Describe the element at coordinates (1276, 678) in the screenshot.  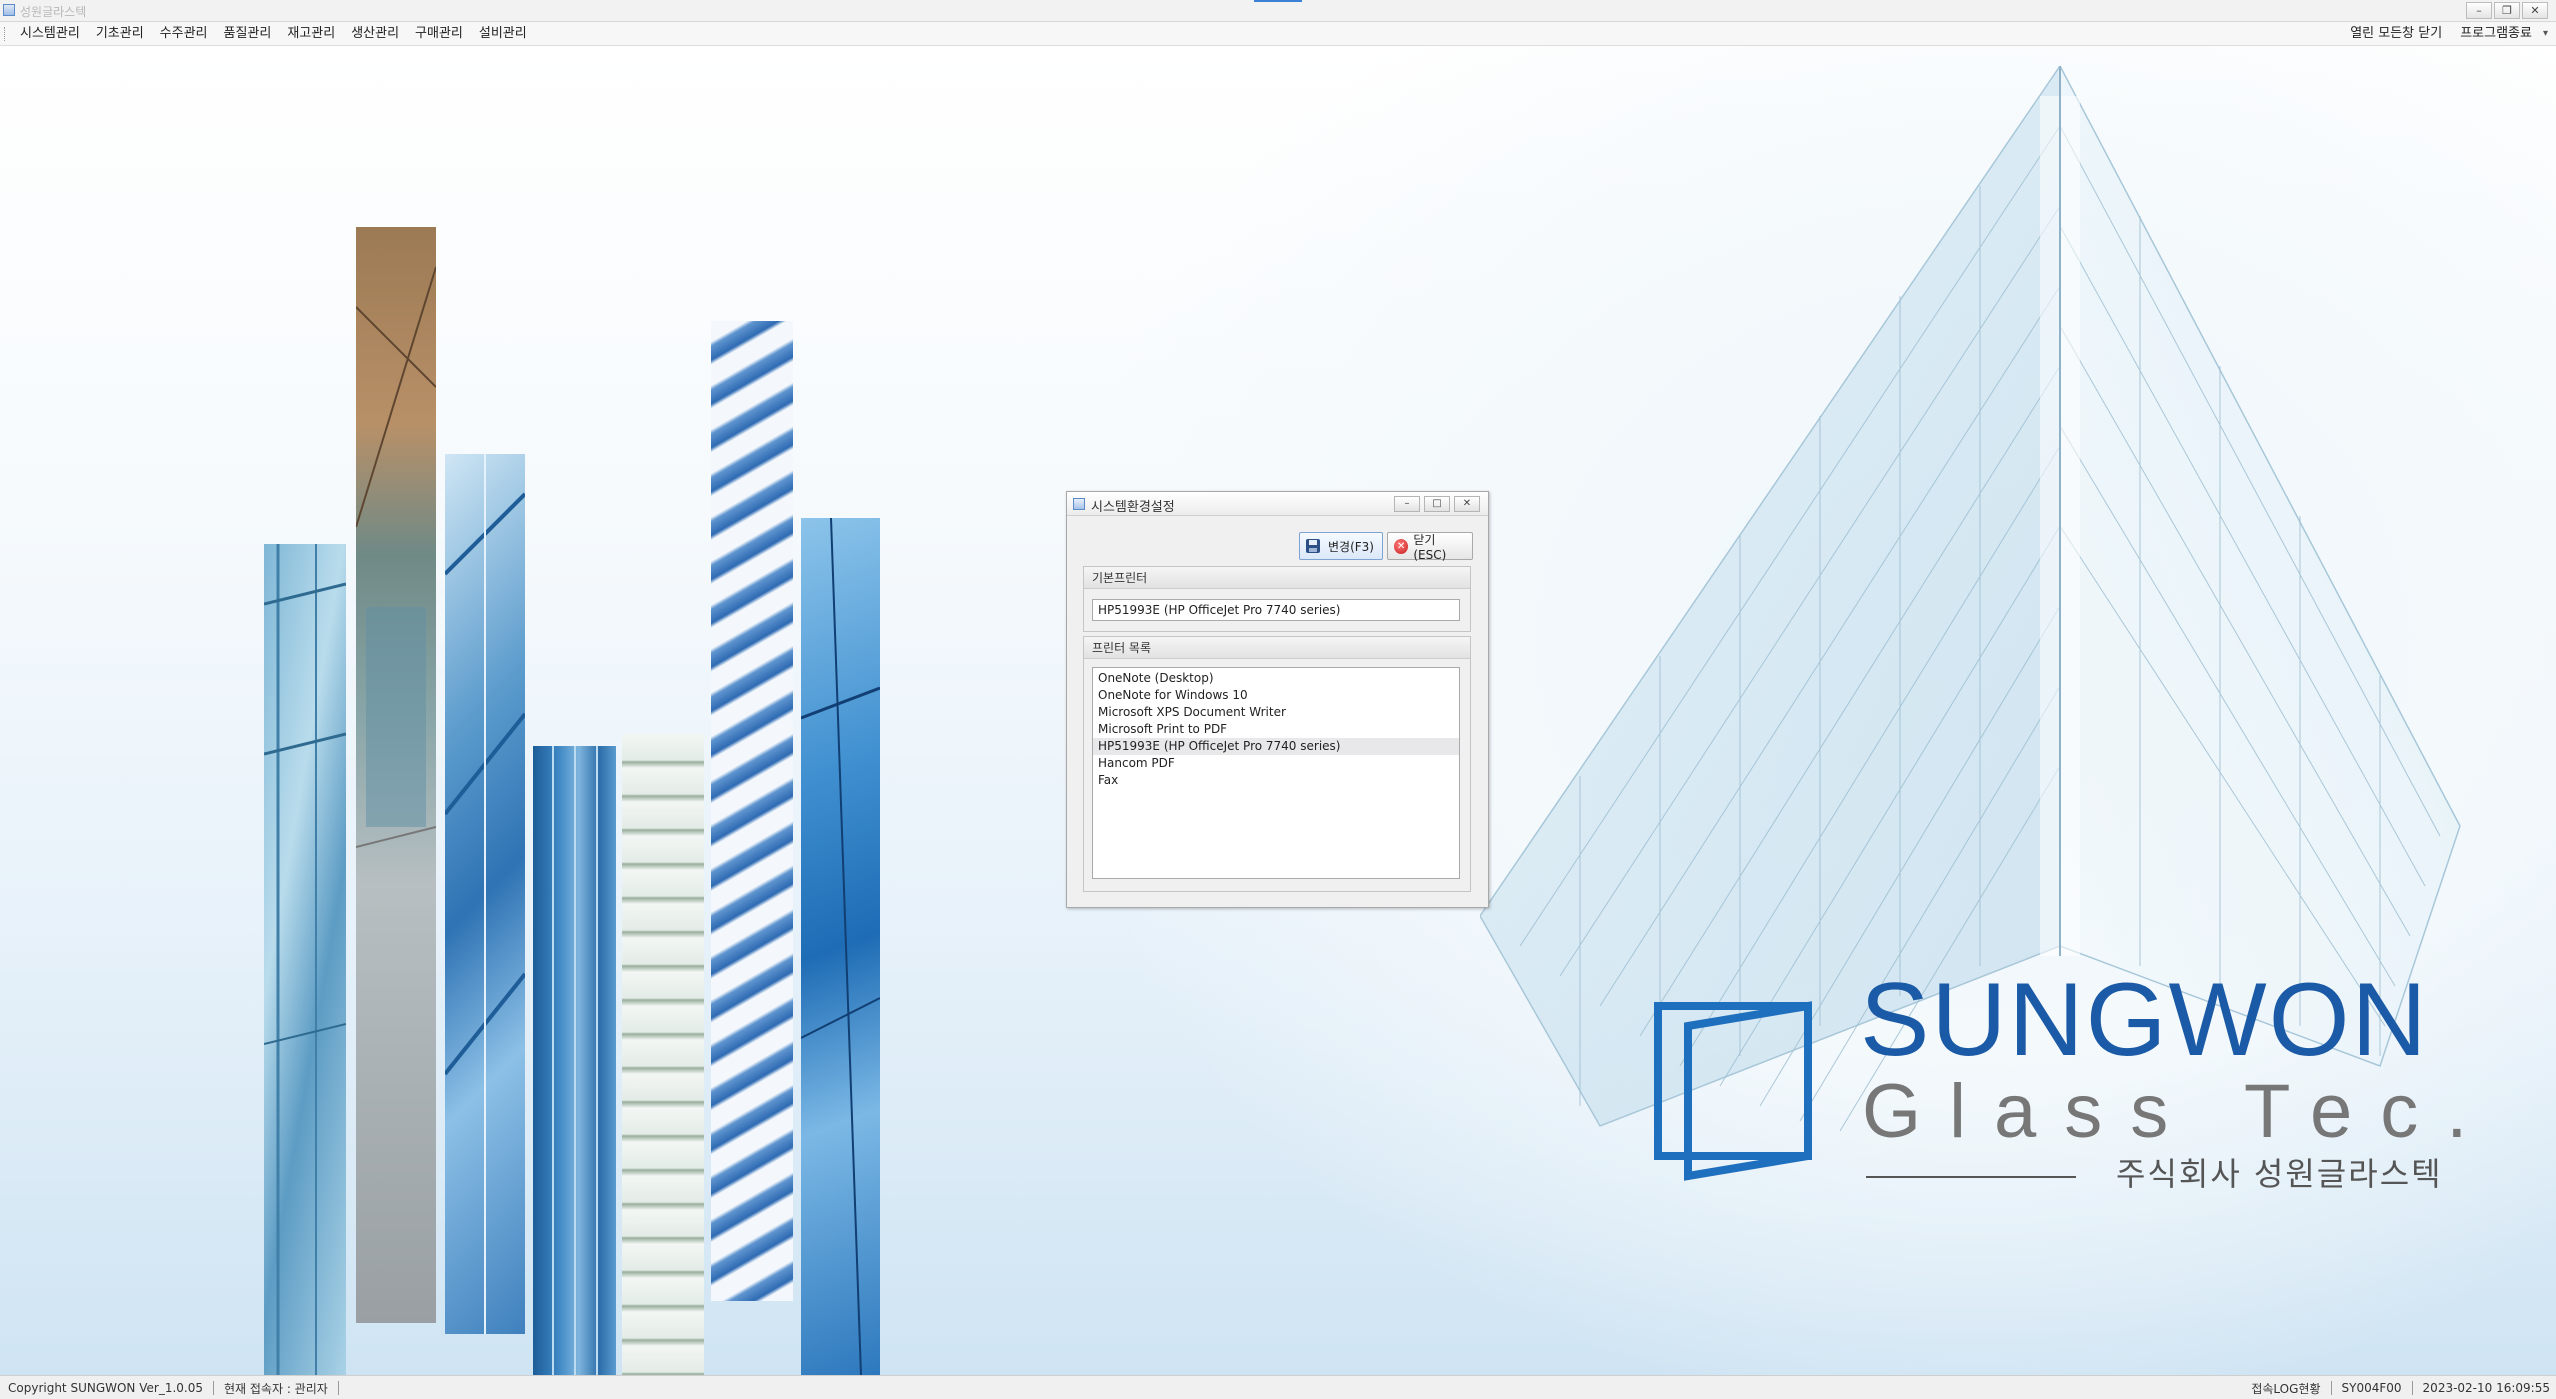
I see `printer-item: OneNote (Desktop)` at that location.